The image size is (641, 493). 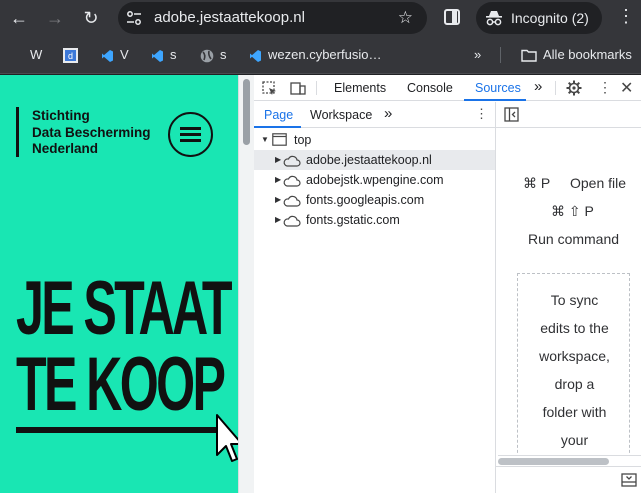 I want to click on reload-button: ↻, so click(x=91, y=18).